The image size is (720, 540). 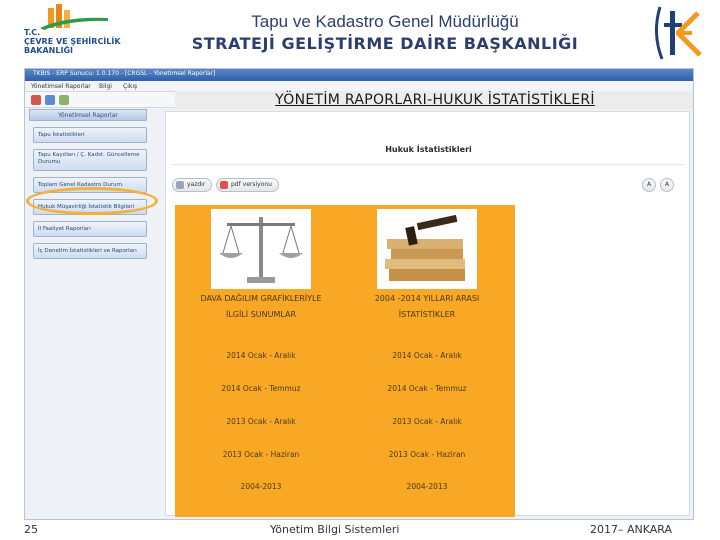 I want to click on column-heading-line: İSTATİSTİKLER, so click(x=427, y=314).